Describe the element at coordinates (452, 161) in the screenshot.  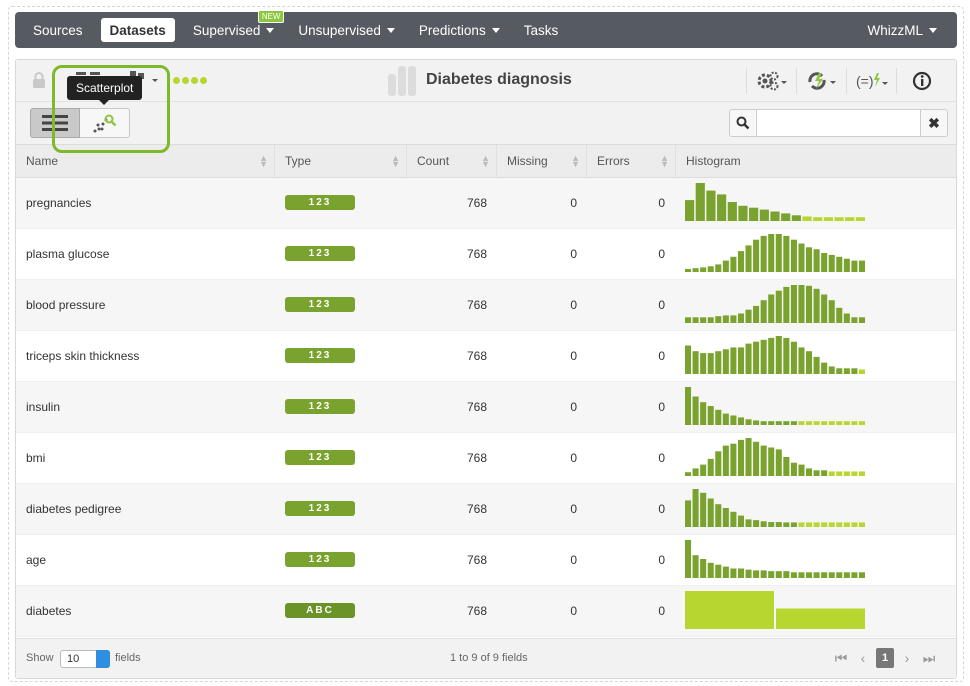
I see `column-header-count: Count ▲ ▼` at that location.